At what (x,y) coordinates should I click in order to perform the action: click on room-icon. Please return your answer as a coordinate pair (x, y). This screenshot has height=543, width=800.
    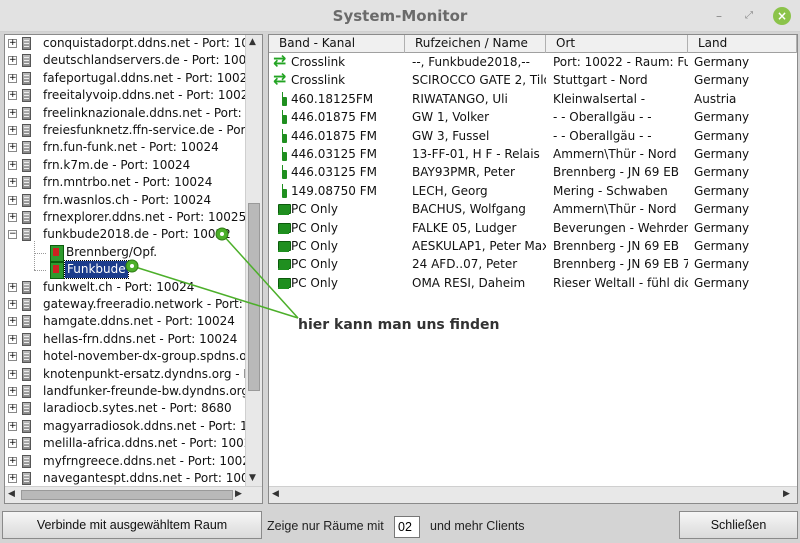
    Looking at the image, I should click on (56, 271).